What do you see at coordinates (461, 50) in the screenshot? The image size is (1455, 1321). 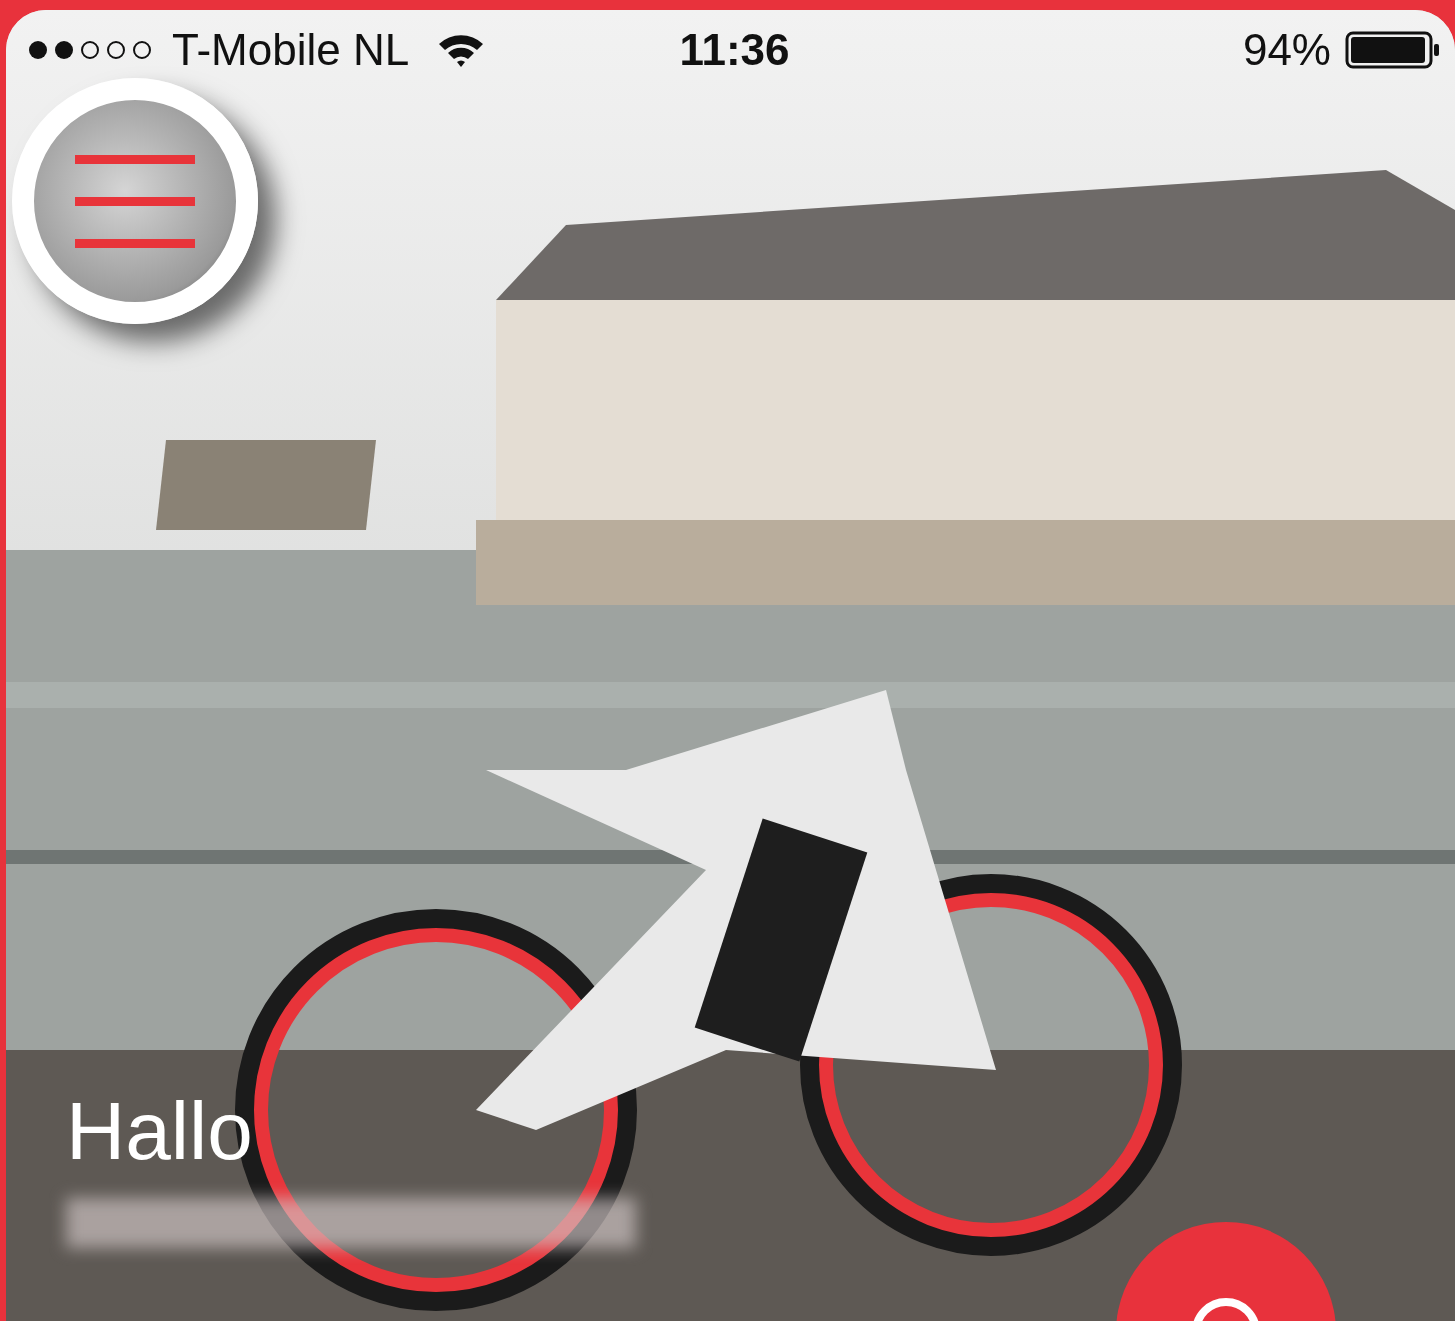 I see `wifi-icon` at bounding box center [461, 50].